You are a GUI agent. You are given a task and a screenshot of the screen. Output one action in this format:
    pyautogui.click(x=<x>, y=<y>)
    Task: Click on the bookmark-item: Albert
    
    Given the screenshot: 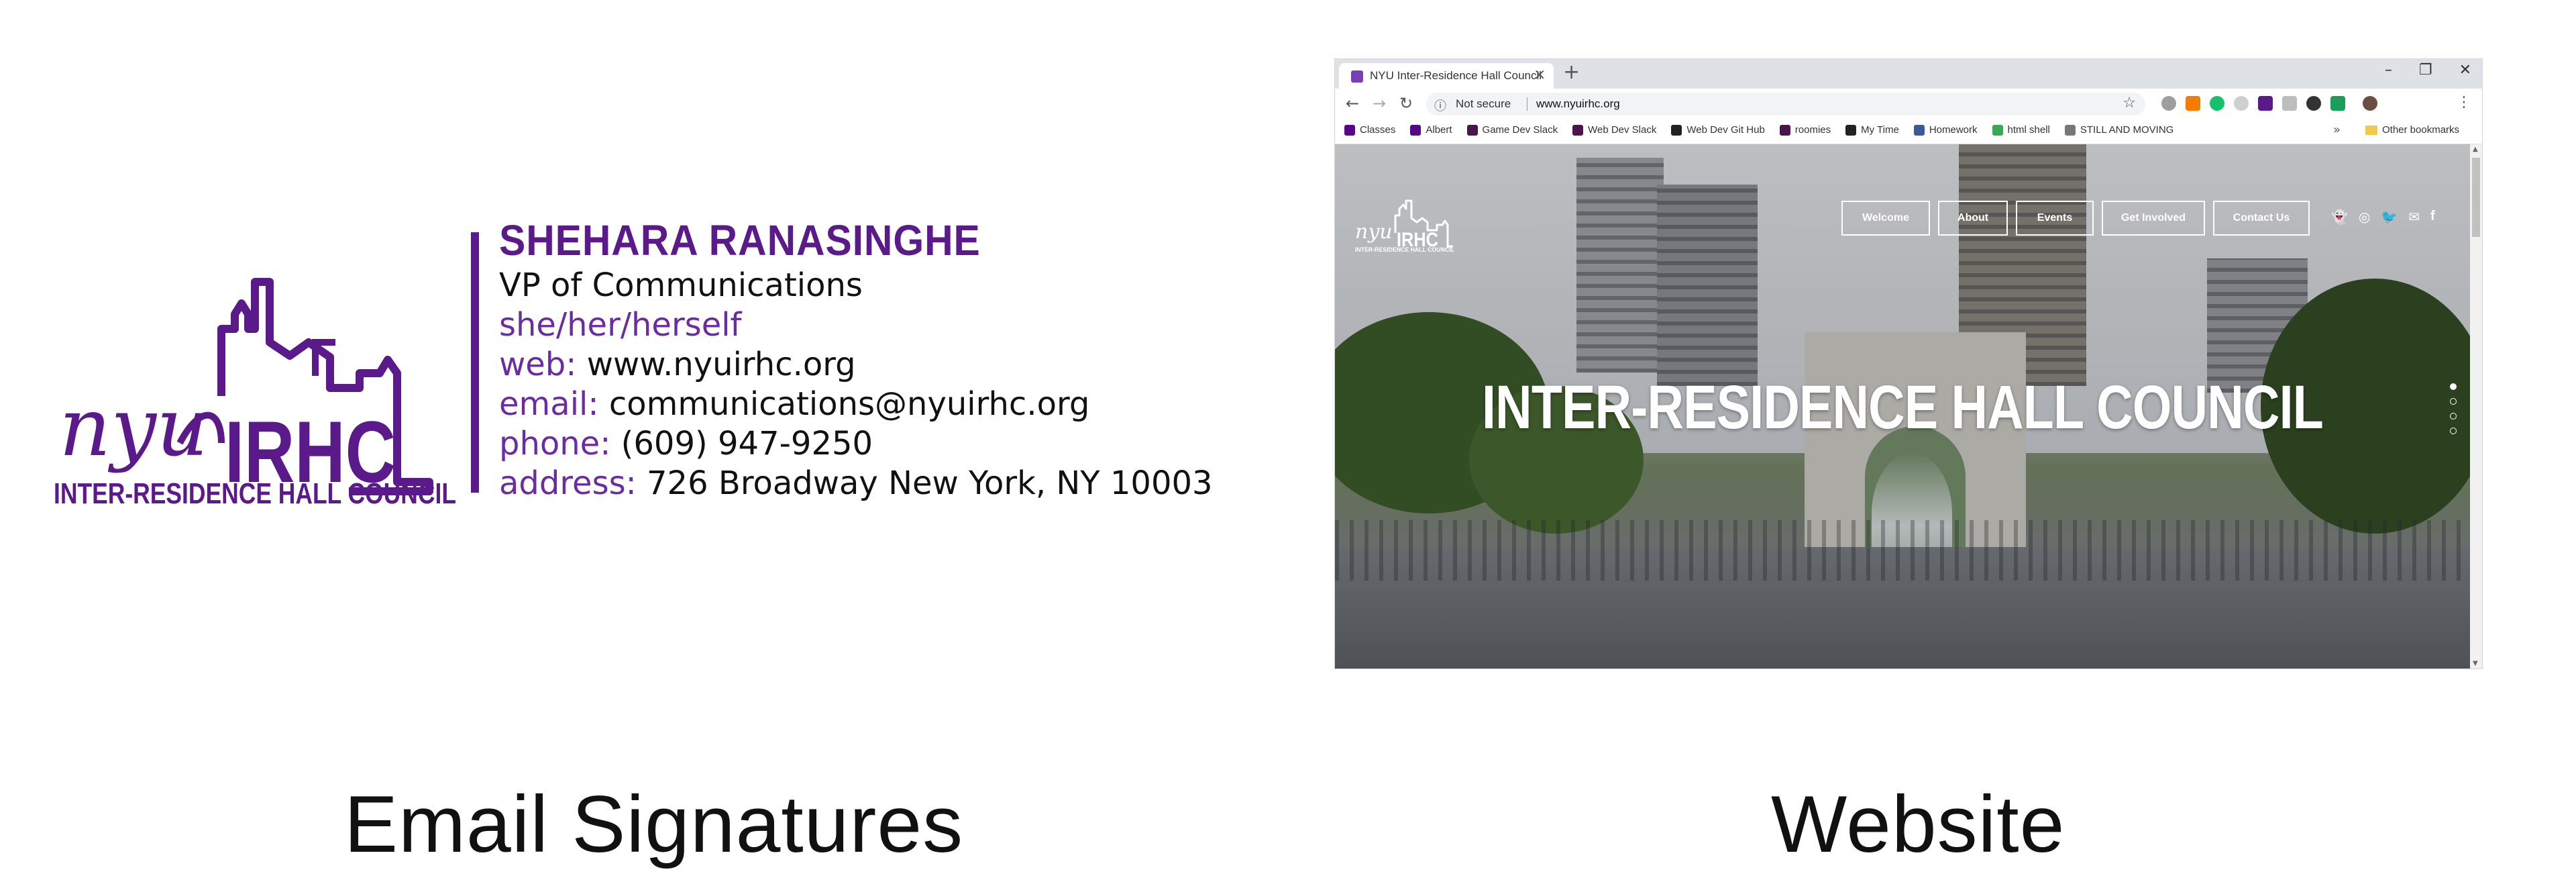 What is the action you would take?
    pyautogui.click(x=1431, y=130)
    